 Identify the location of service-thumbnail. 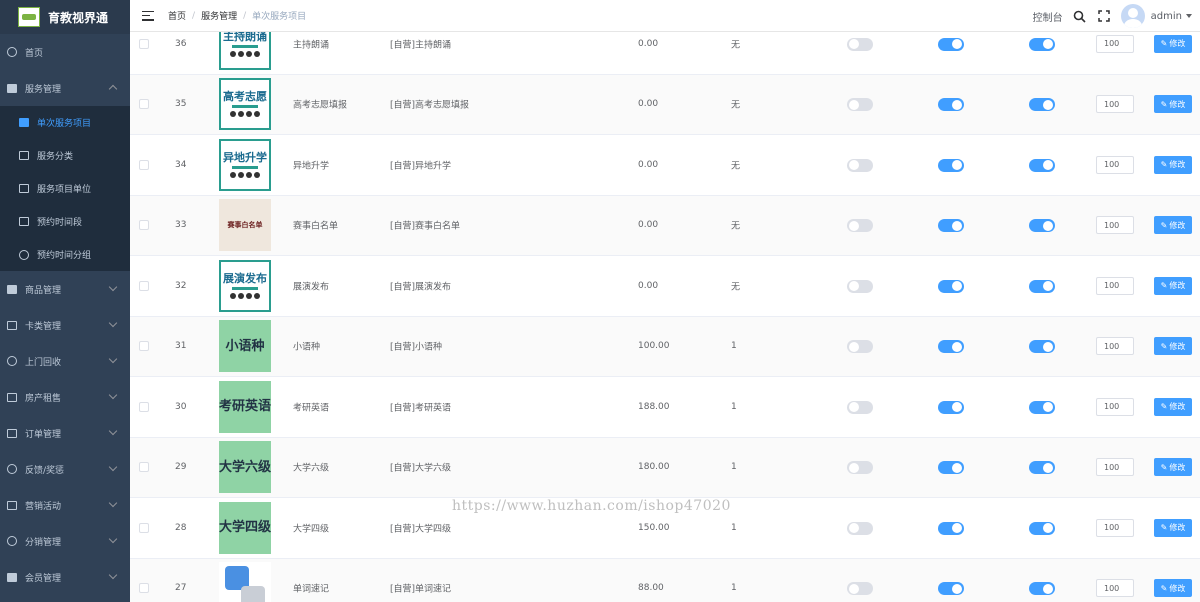
(245, 582).